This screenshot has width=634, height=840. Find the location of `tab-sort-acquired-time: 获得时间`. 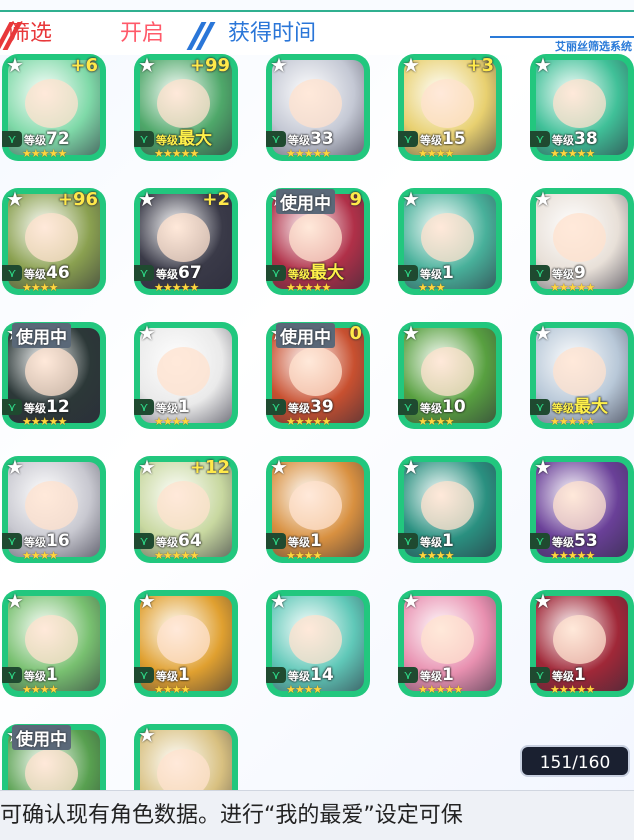

tab-sort-acquired-time: 获得时间 is located at coordinates (272, 34).